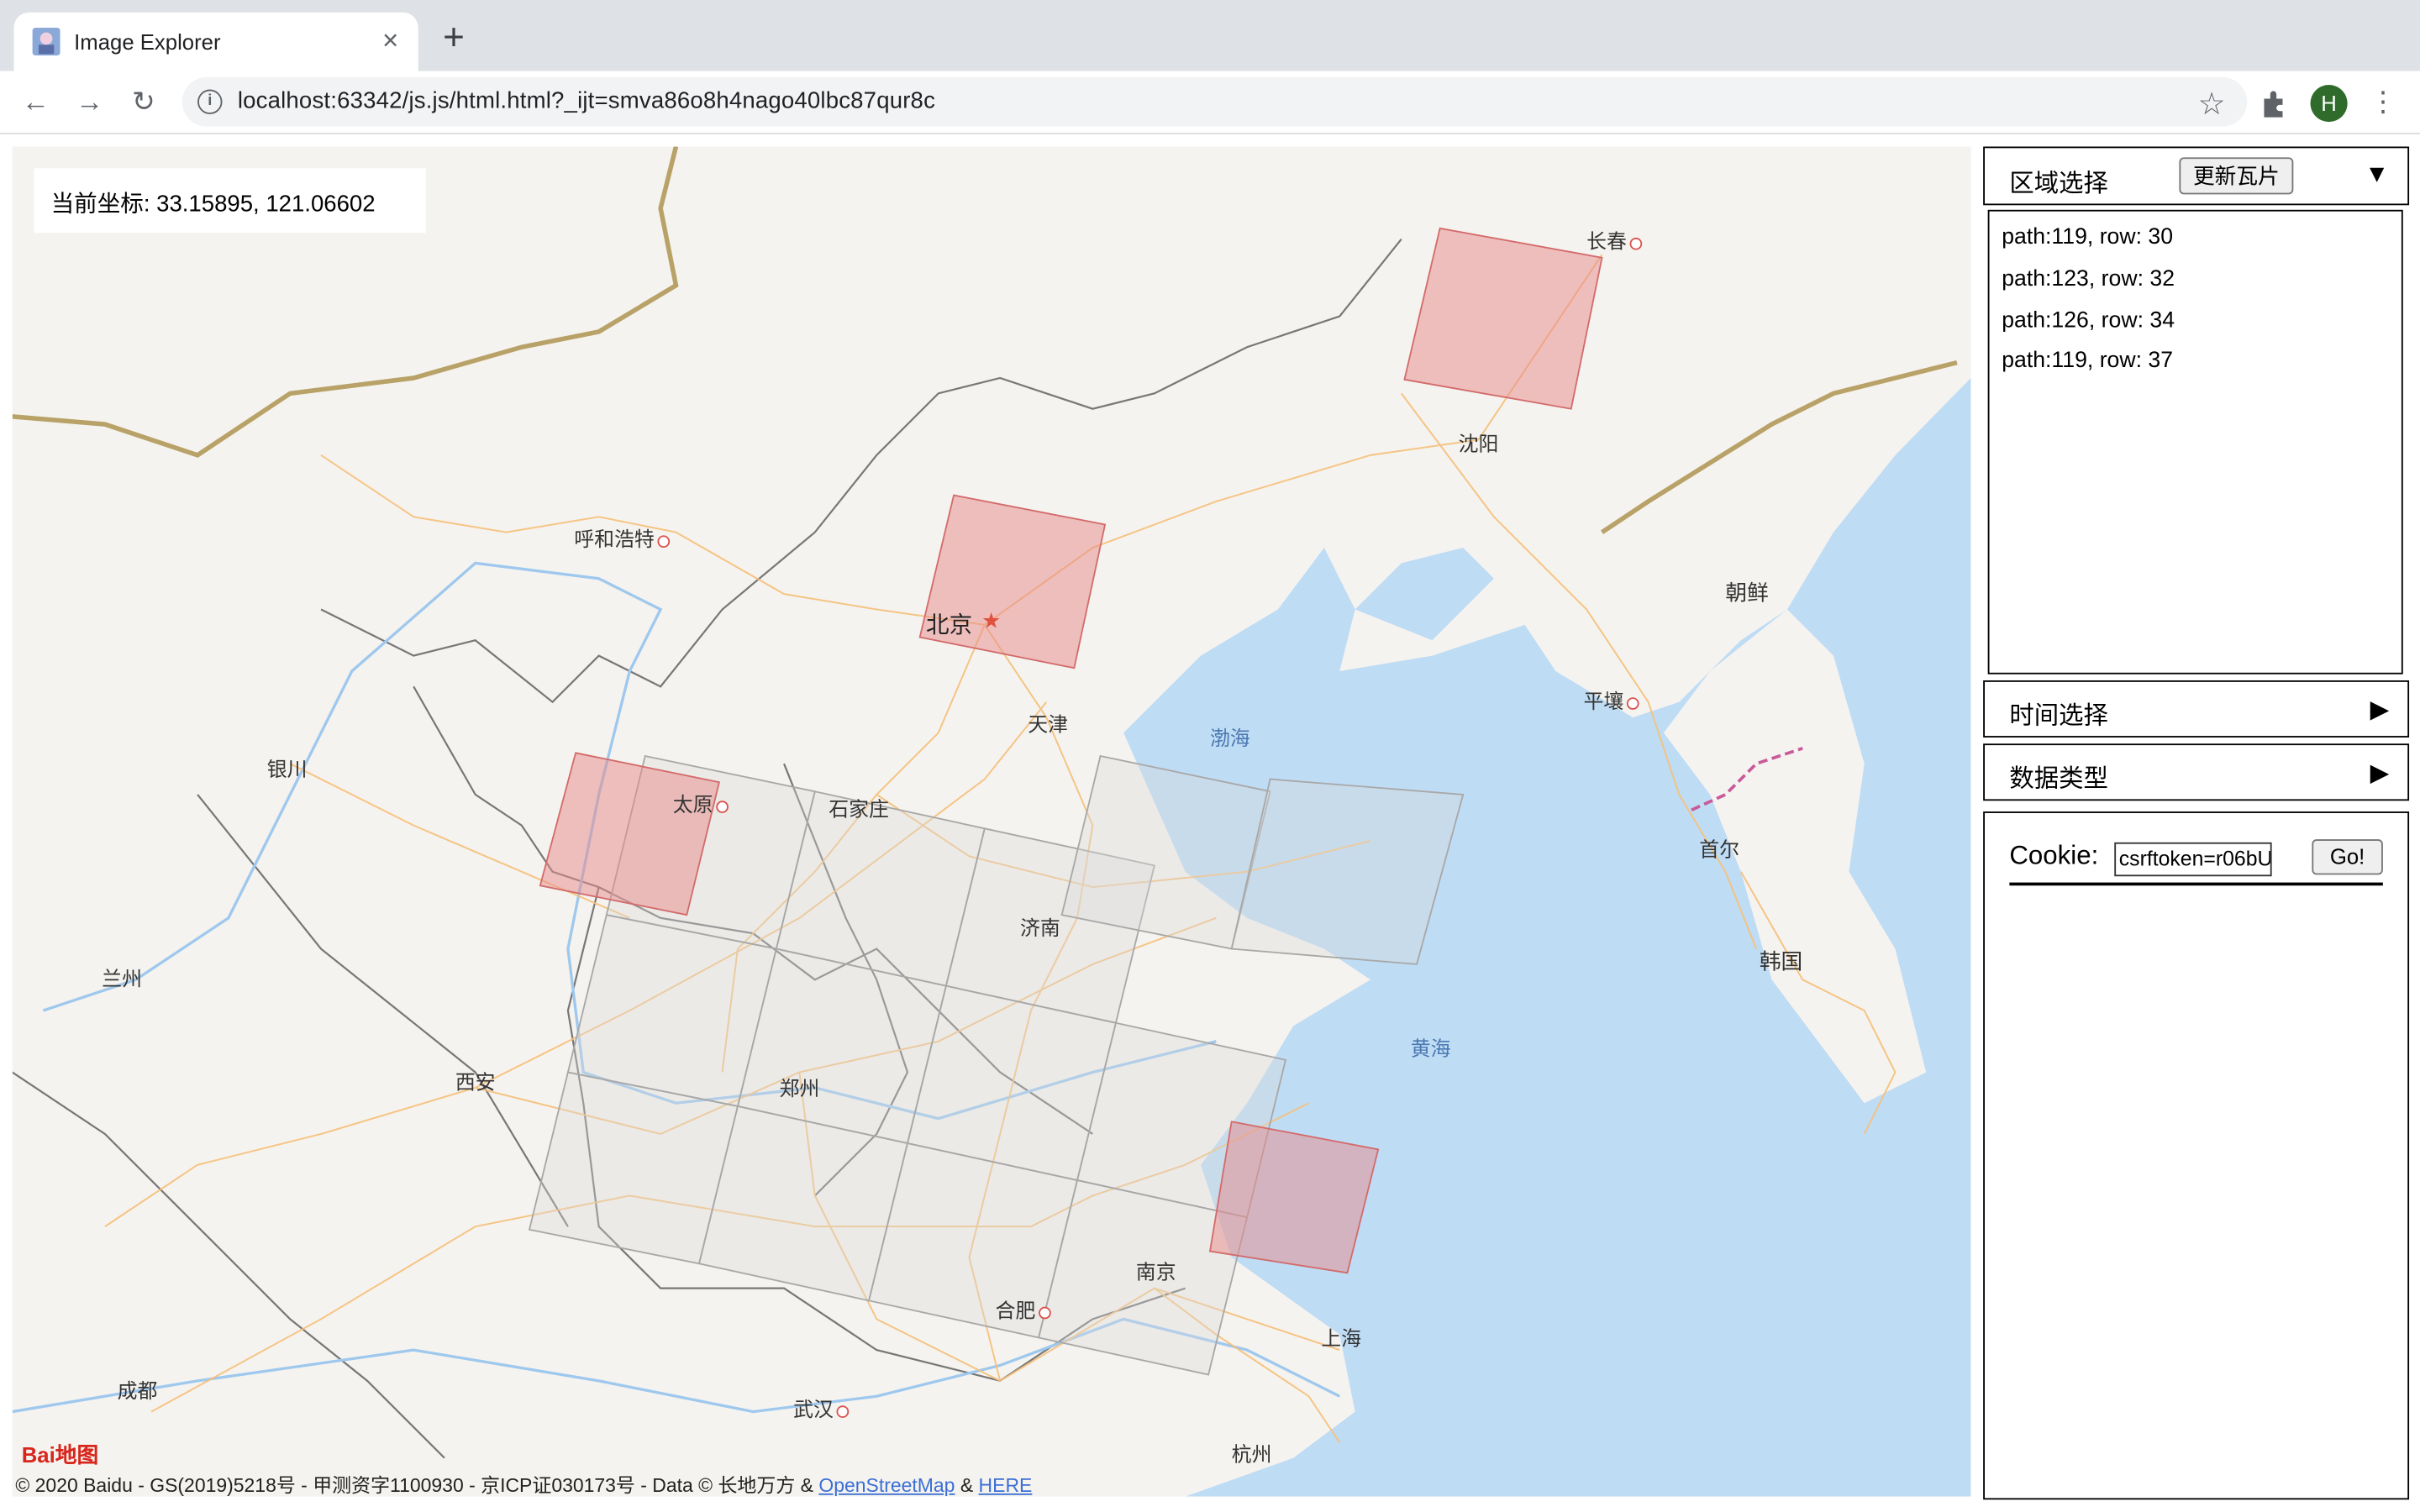  I want to click on city-label: 合肥, so click(1023, 1309).